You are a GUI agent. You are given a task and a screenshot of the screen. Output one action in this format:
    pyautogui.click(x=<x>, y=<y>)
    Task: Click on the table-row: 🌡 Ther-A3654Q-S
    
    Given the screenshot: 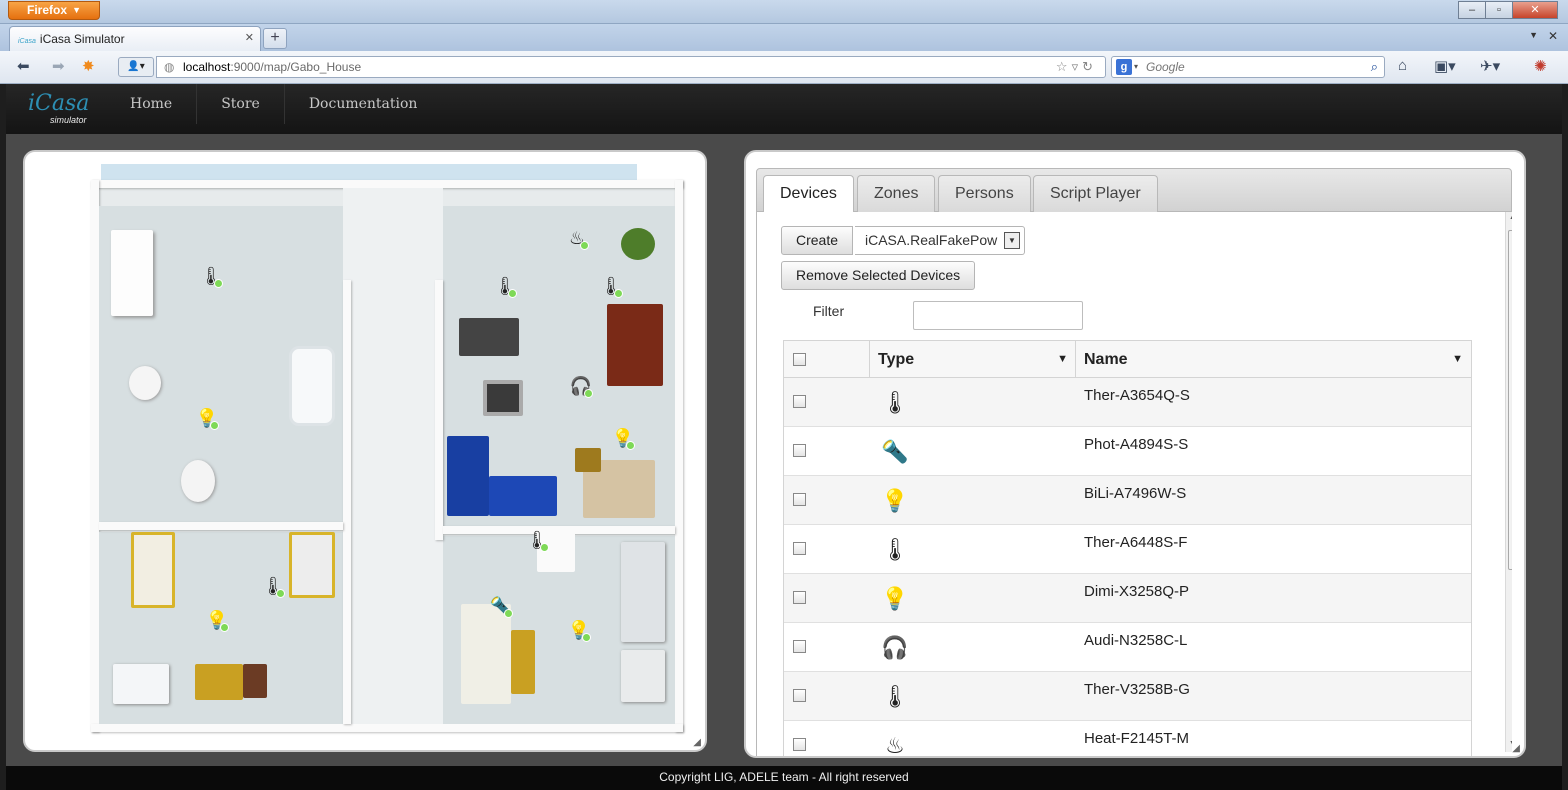 What is the action you would take?
    pyautogui.click(x=1127, y=402)
    